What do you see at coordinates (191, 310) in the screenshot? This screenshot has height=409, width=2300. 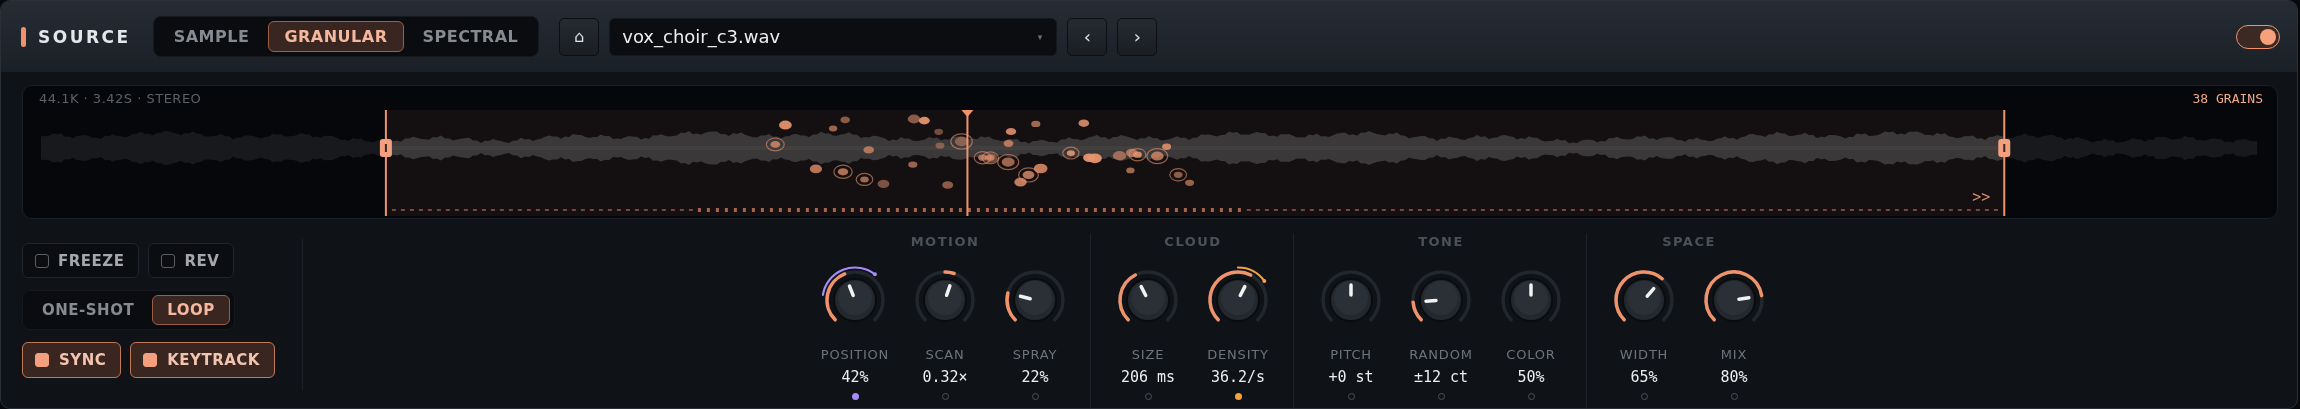 I see `play-mode-option: LOOP` at bounding box center [191, 310].